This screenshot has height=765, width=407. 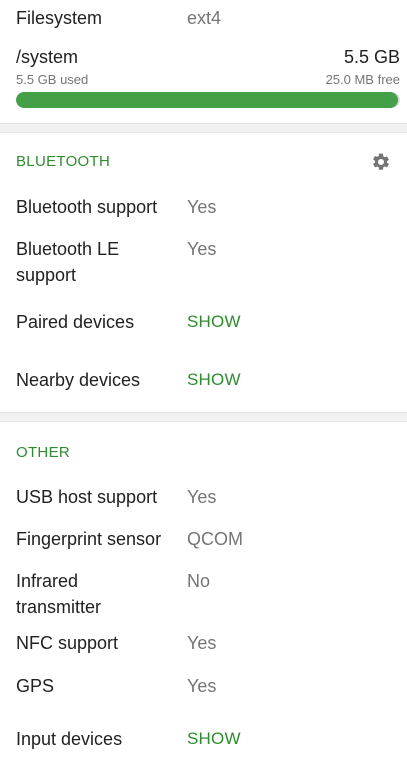 I want to click on row-label: Bluetooth support, so click(x=87, y=207).